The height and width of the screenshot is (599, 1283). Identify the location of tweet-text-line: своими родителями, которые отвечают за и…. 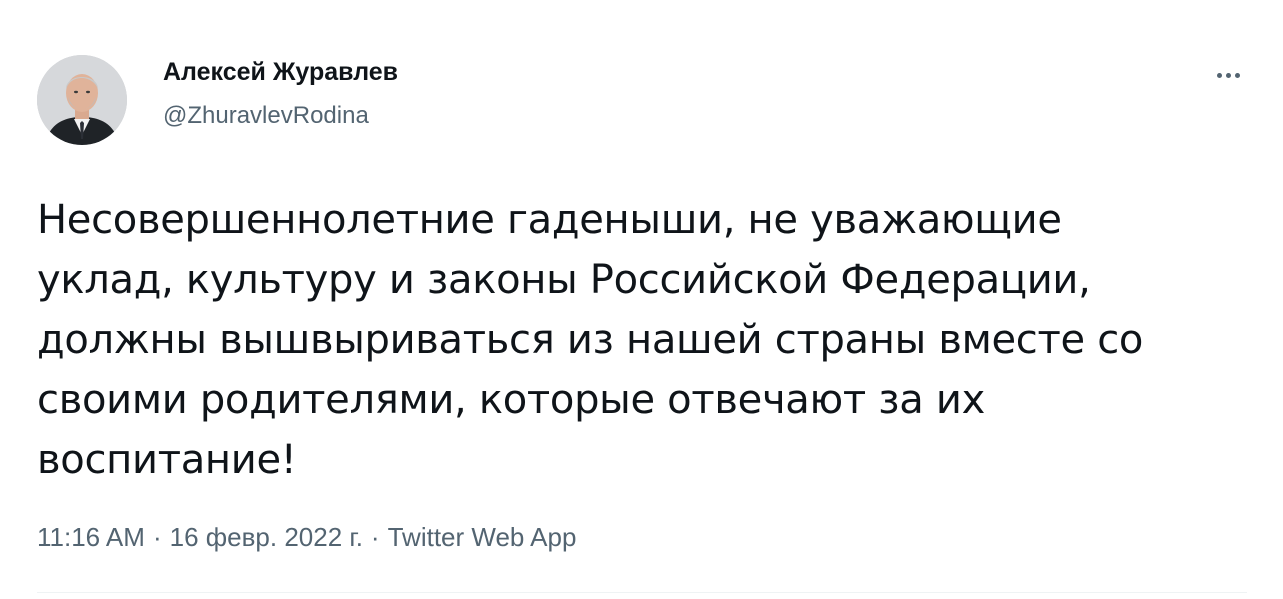
(511, 400).